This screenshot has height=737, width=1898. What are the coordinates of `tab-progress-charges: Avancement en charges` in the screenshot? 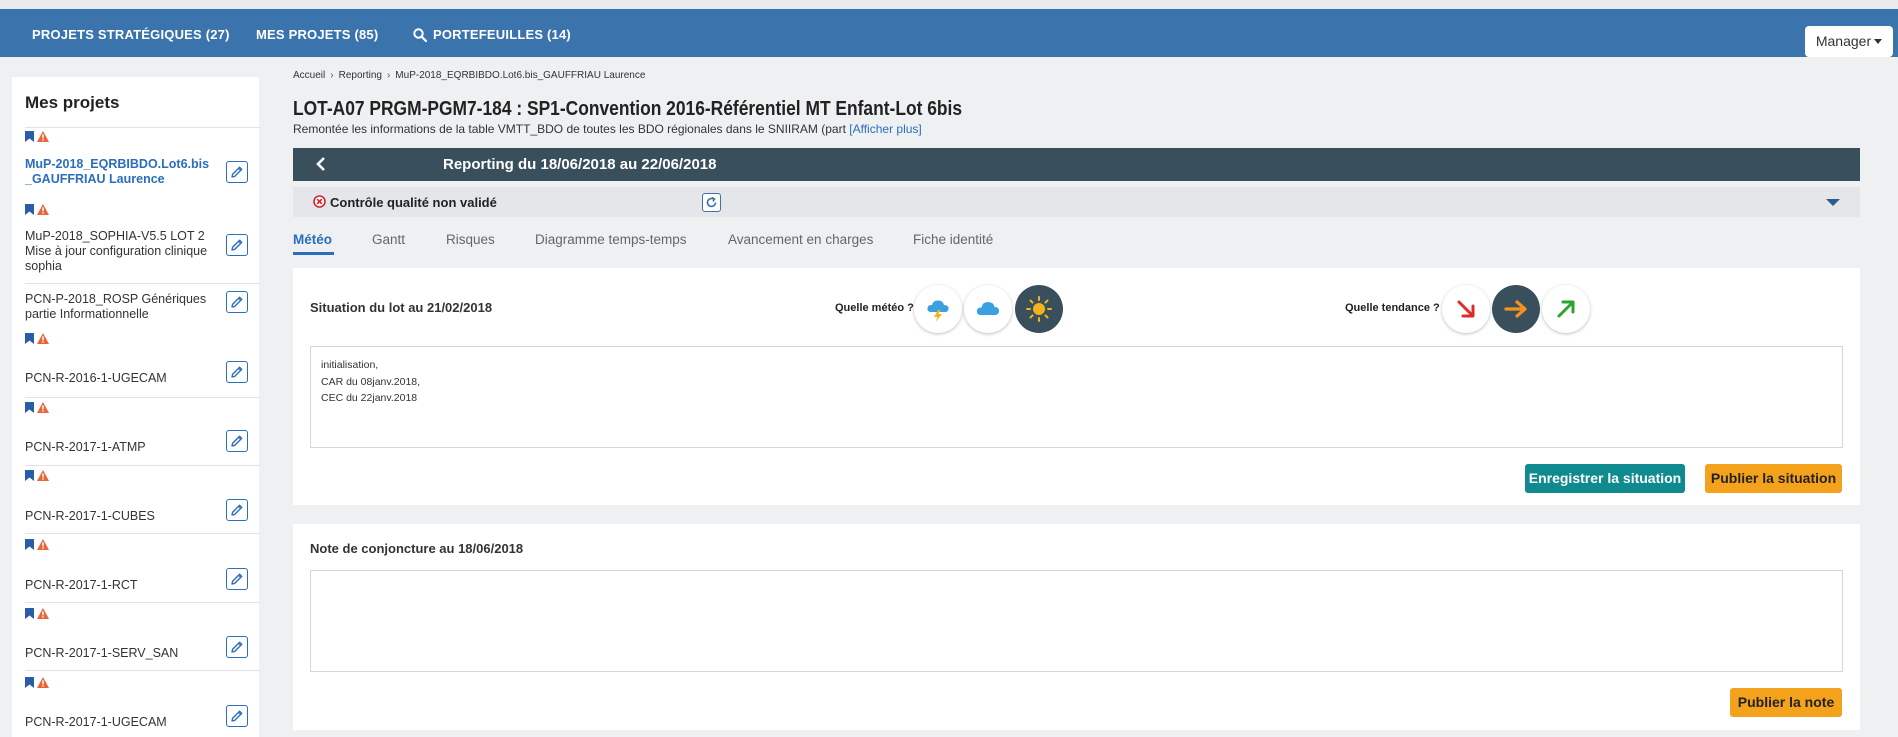 It's located at (800, 239).